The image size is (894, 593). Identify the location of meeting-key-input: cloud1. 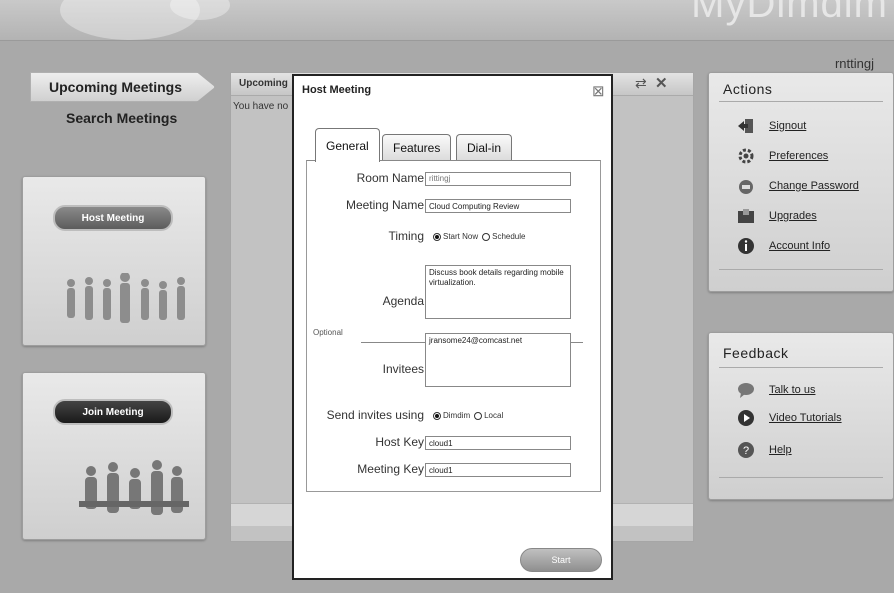
(498, 470).